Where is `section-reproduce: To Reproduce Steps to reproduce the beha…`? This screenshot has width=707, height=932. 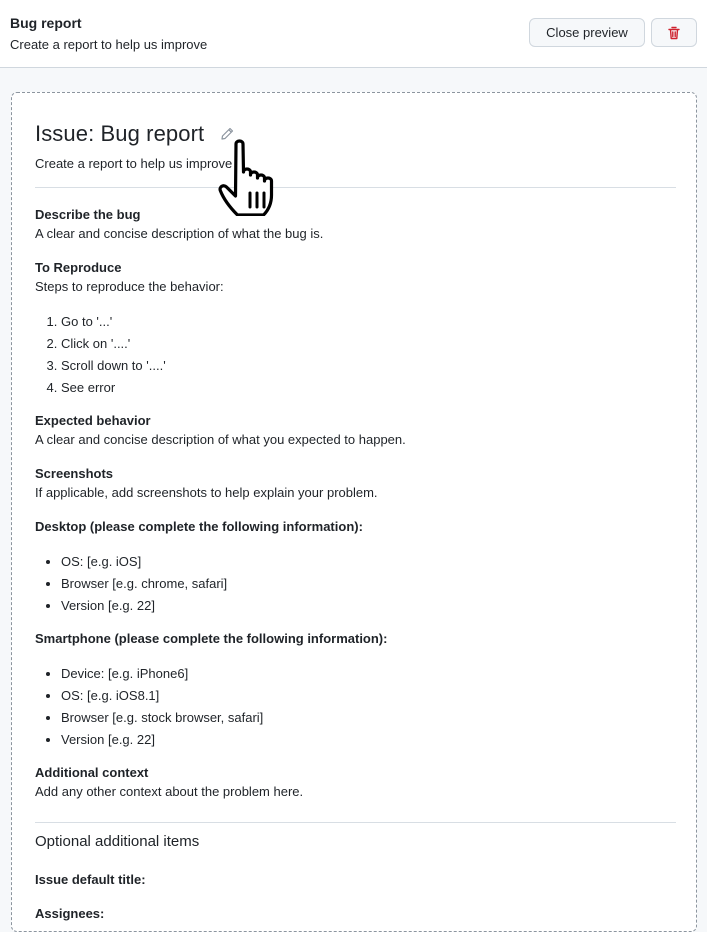
section-reproduce: To Reproduce Steps to reproduce the beha… is located at coordinates (355, 328).